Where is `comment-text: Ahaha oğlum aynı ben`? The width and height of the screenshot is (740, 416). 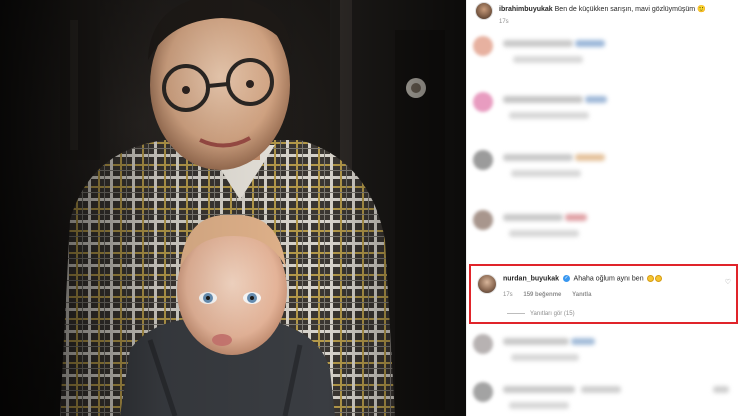
comment-text: Ahaha oğlum aynı ben is located at coordinates (608, 279).